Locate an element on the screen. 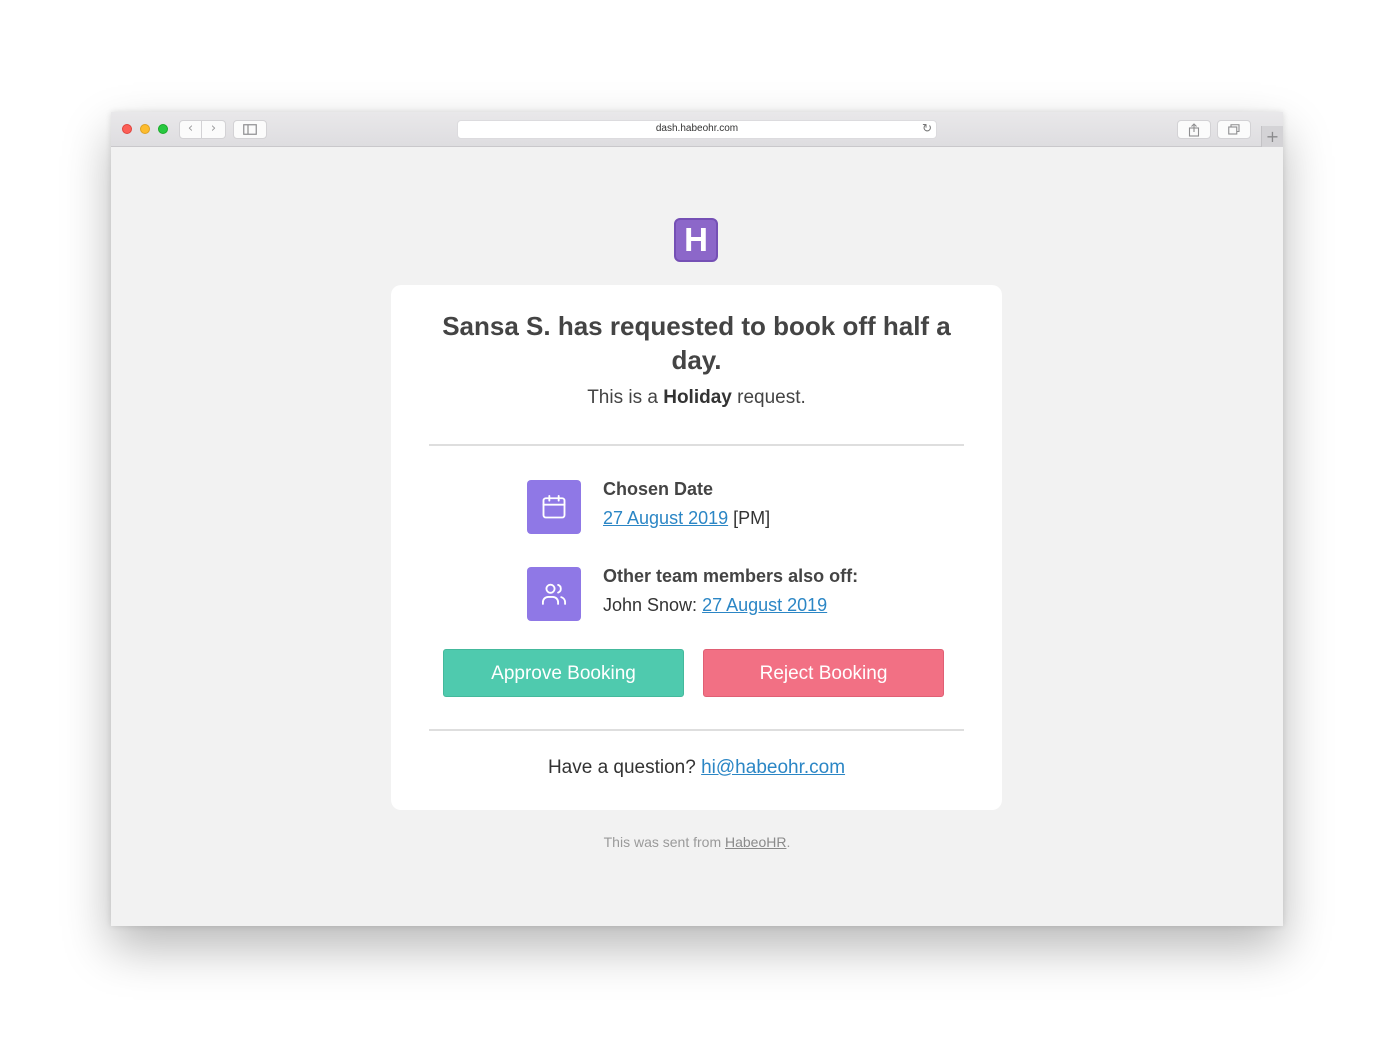  plus-icon: + is located at coordinates (1272, 136).